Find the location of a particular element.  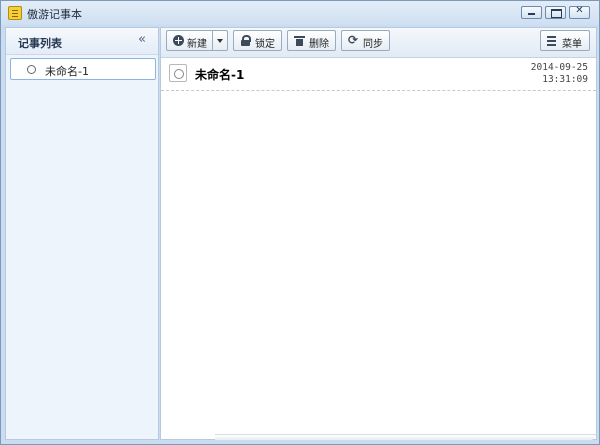

lock-icon is located at coordinates (245, 40).